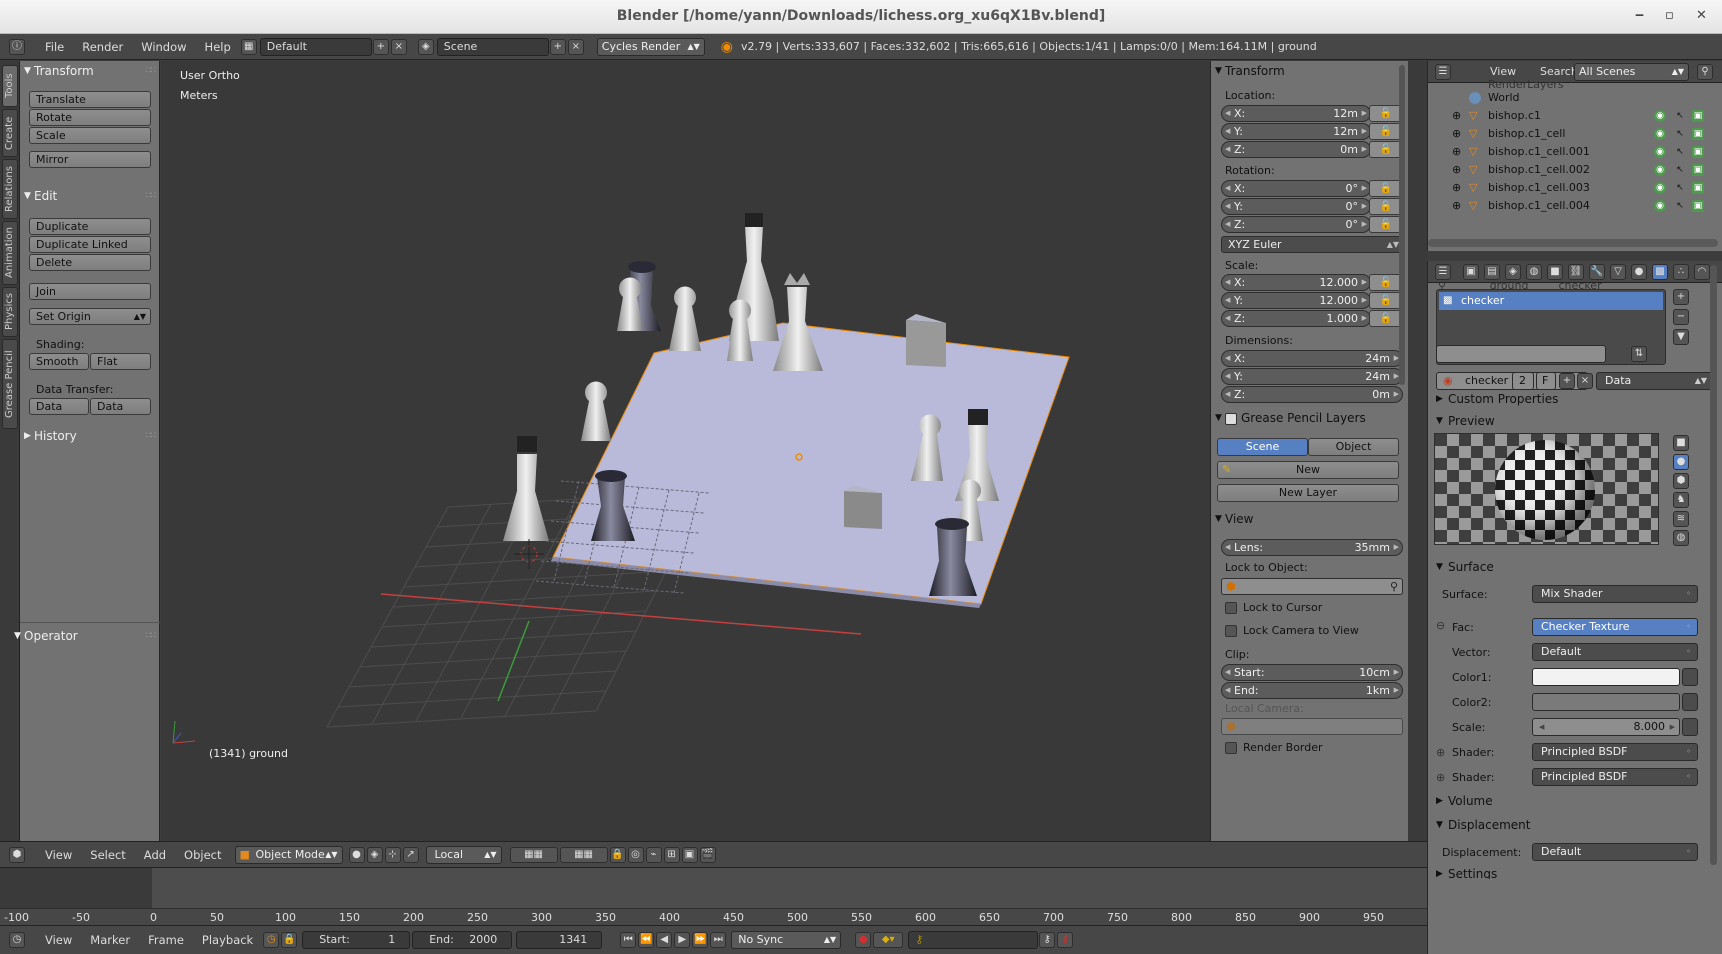 This screenshot has height=954, width=1722. Describe the element at coordinates (410, 854) in the screenshot. I see `translate-manipulator-icon: ↗` at that location.